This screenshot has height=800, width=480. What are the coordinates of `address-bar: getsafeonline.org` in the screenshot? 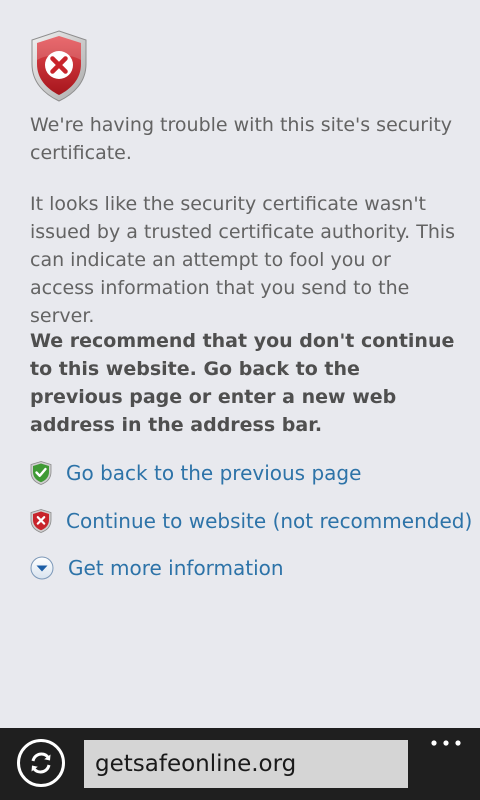 It's located at (246, 764).